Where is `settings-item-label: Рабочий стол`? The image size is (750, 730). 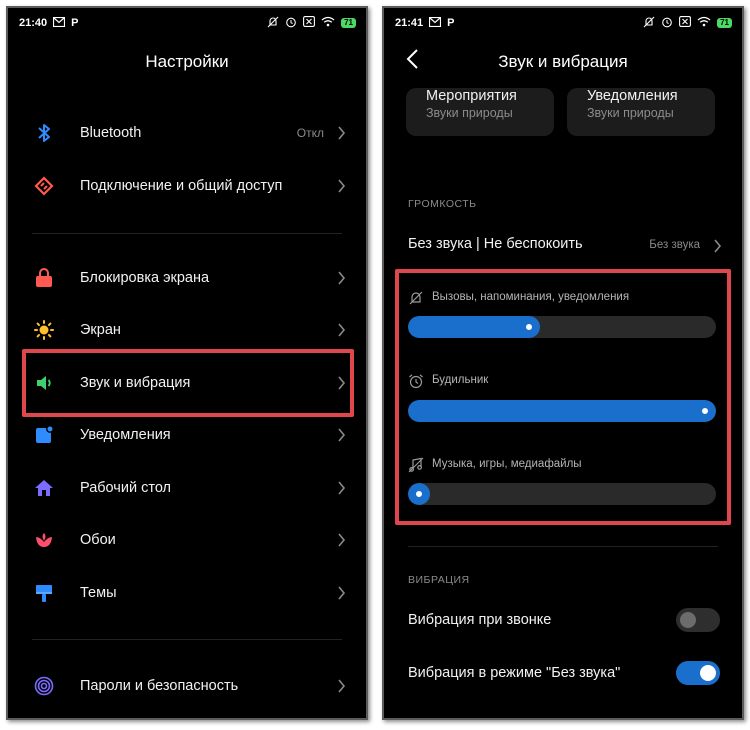
settings-item-label: Рабочий стол is located at coordinates (126, 488).